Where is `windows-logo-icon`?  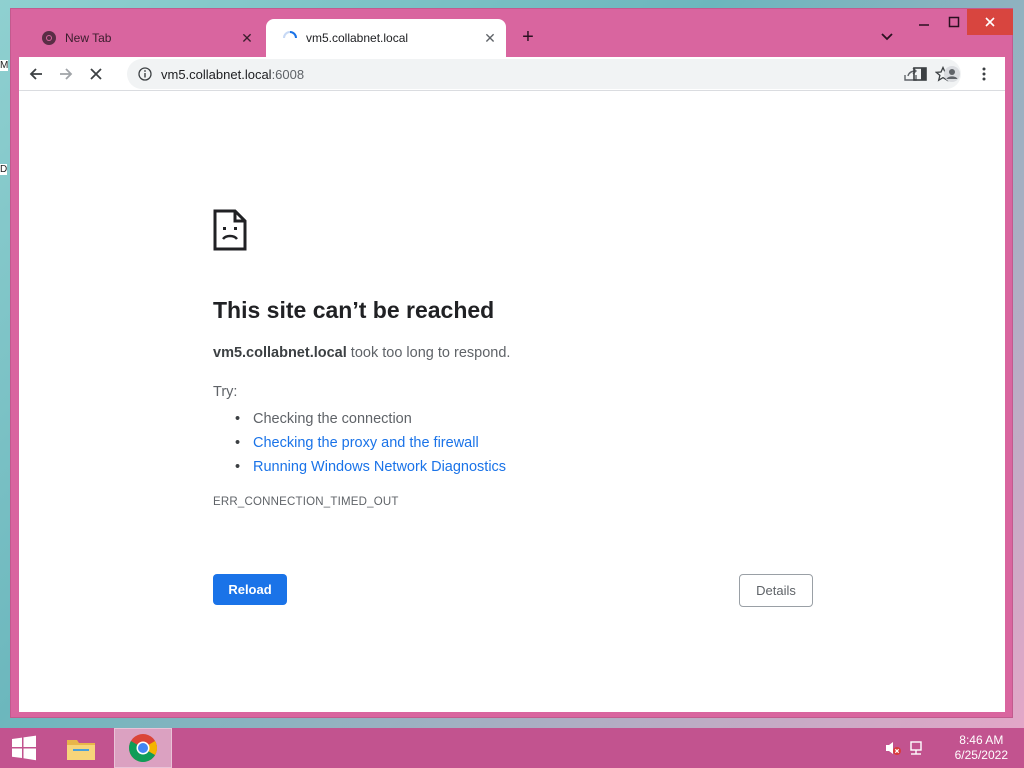 windows-logo-icon is located at coordinates (24, 748).